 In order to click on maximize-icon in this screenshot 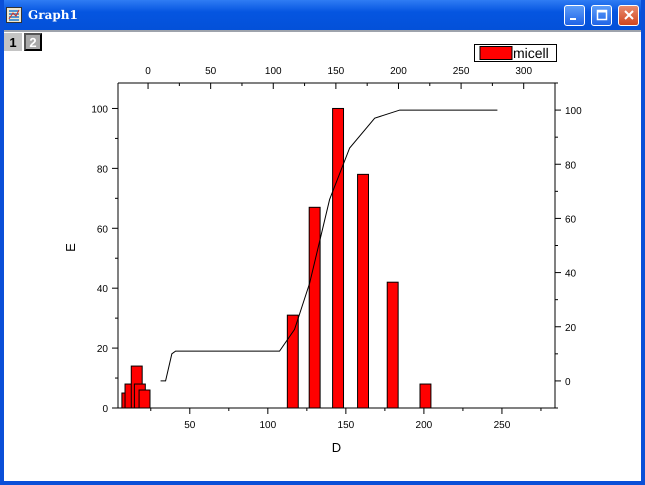, I will do `click(602, 15)`.